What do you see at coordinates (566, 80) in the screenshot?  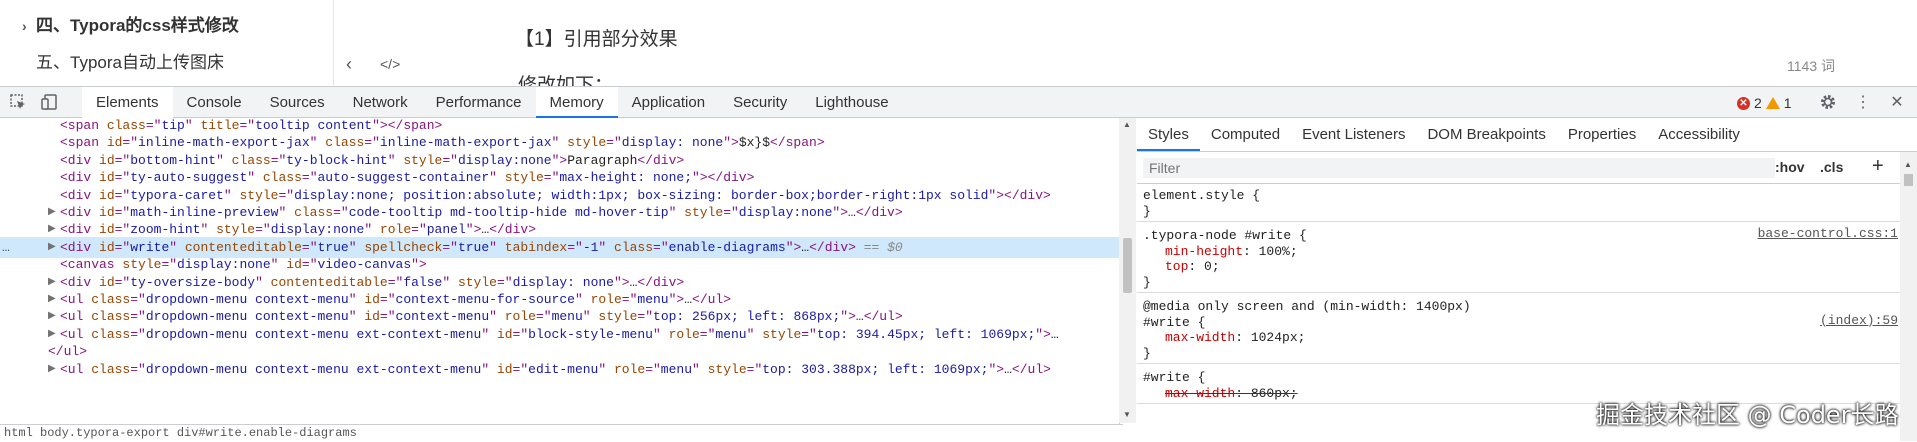 I see `document-text: 修改如下：` at bounding box center [566, 80].